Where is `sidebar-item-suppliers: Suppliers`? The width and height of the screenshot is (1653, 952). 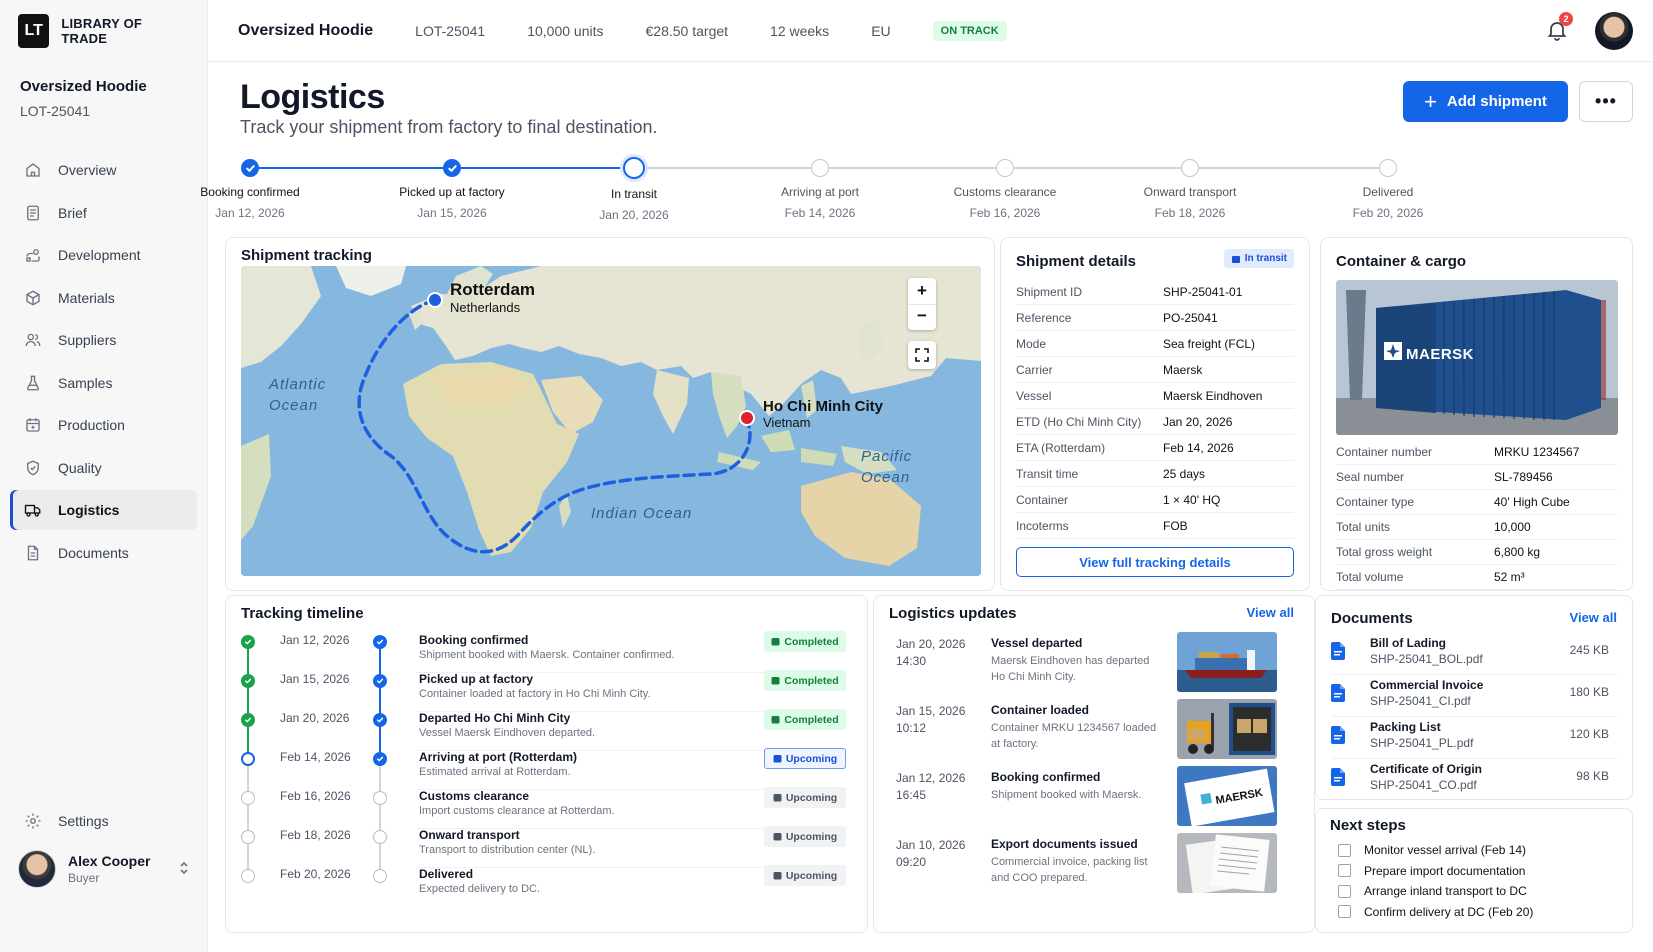 sidebar-item-suppliers: Suppliers is located at coordinates (103, 340).